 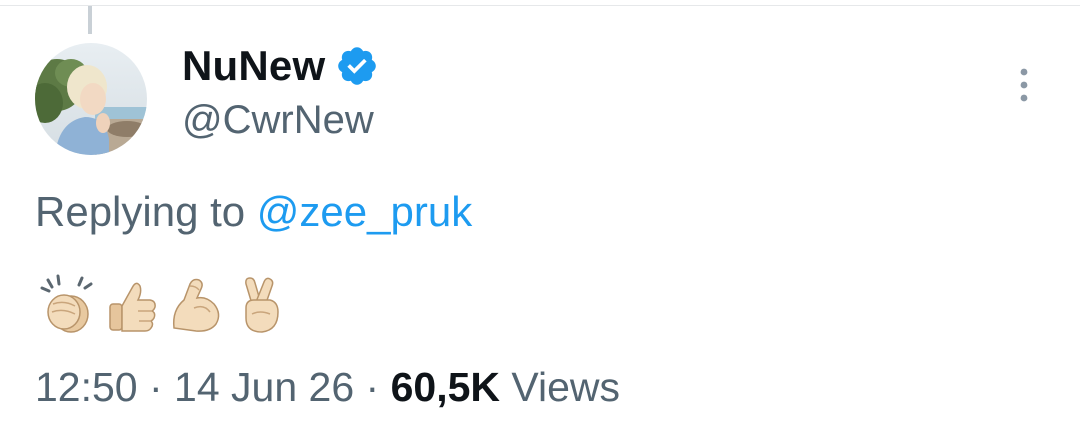 What do you see at coordinates (264, 387) in the screenshot?
I see `tweet-date: 14 Jun 26` at bounding box center [264, 387].